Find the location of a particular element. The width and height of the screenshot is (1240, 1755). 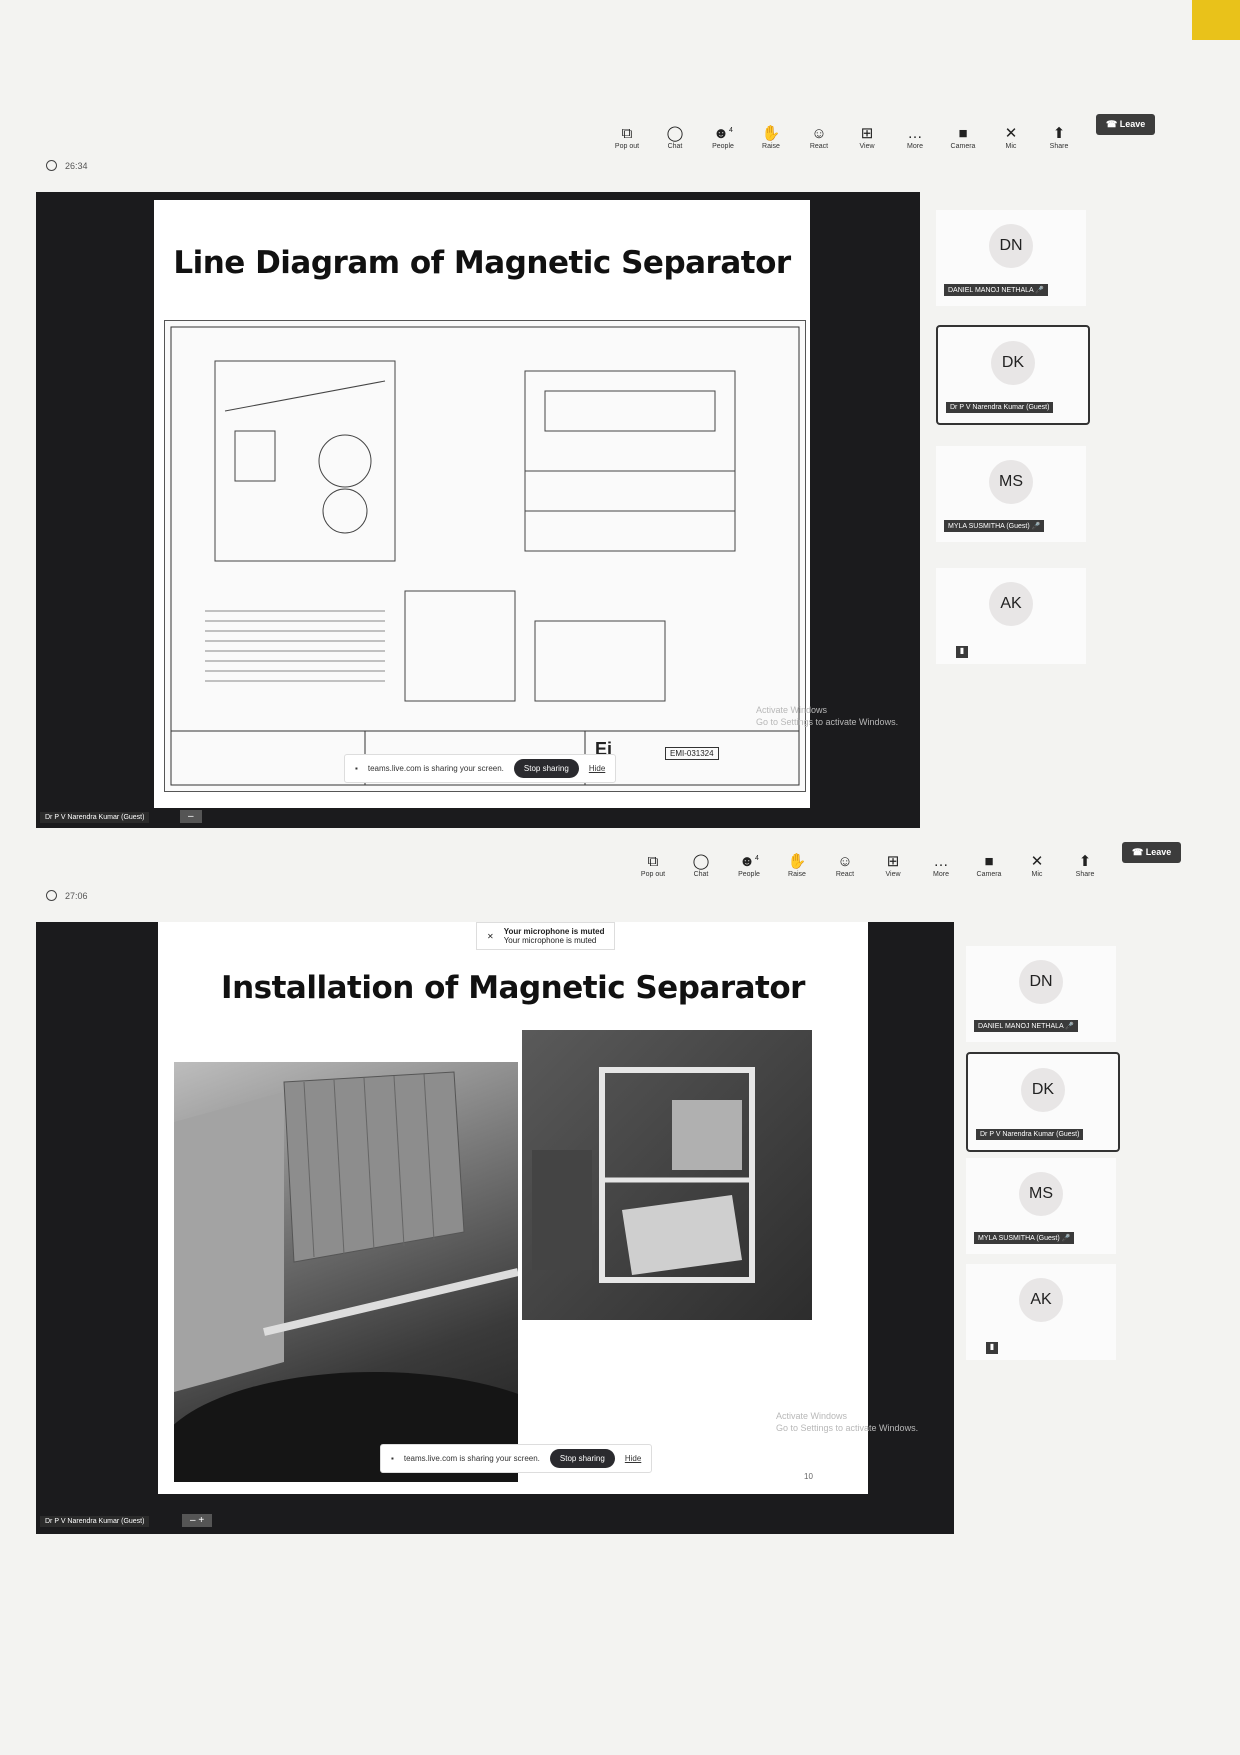

slide-number: 10 is located at coordinates (808, 1476).